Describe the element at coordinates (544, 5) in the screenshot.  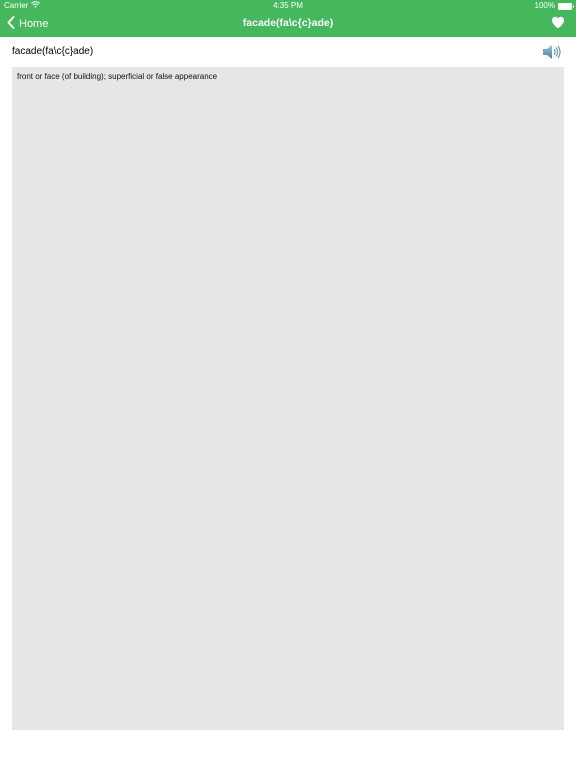
I see `battery-label: 100%` at that location.